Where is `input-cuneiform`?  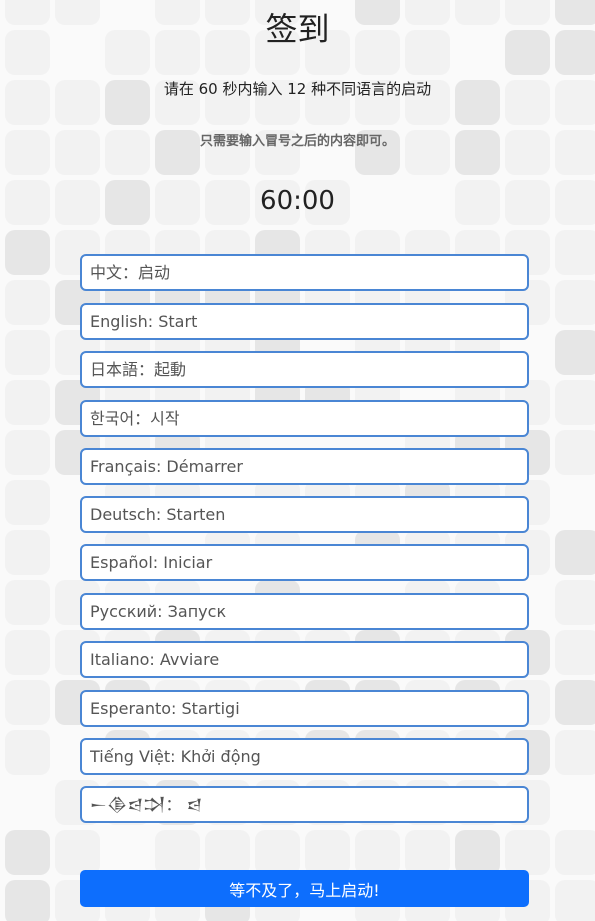
input-cuneiform is located at coordinates (304, 804).